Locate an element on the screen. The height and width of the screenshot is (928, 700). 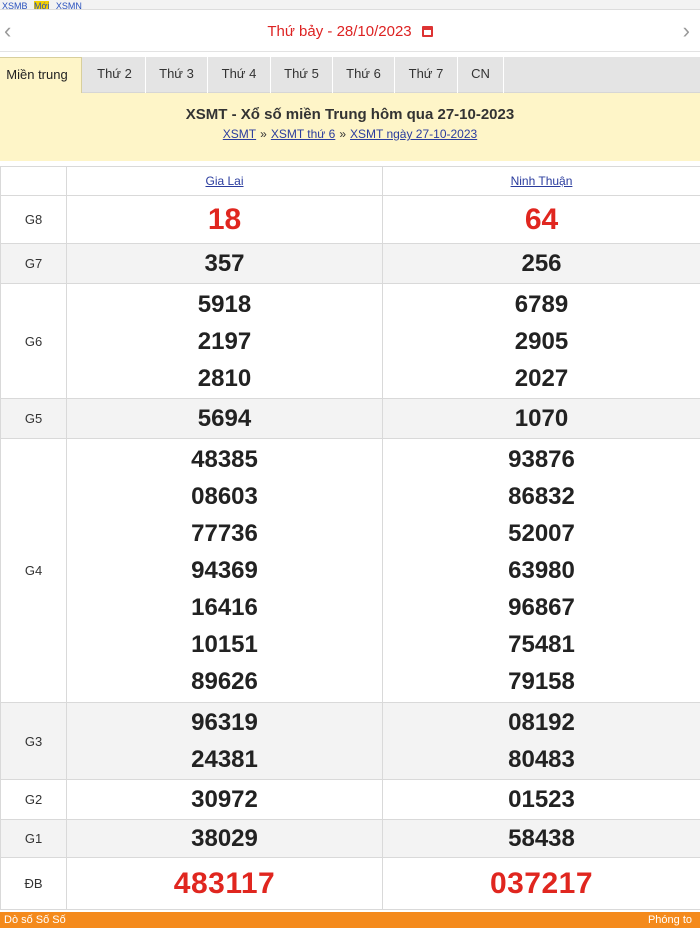
province-header-row: Gia Lai Ninh Thuận is located at coordinates (350, 181).